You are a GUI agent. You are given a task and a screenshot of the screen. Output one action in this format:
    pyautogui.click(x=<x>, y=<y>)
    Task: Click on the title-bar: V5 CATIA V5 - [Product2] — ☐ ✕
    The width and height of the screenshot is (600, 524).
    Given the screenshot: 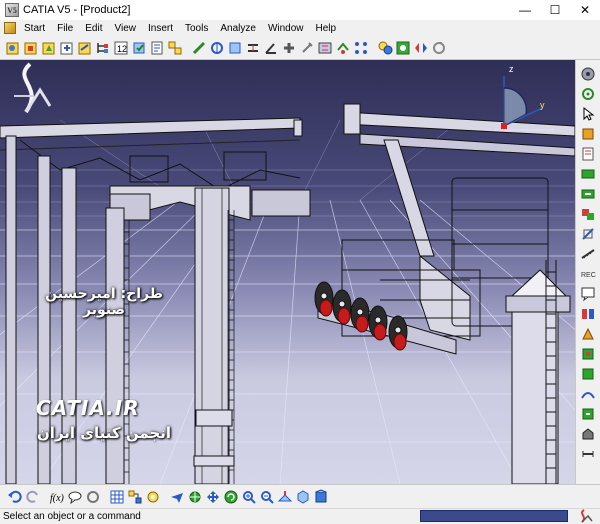 What is the action you would take?
    pyautogui.click(x=300, y=10)
    